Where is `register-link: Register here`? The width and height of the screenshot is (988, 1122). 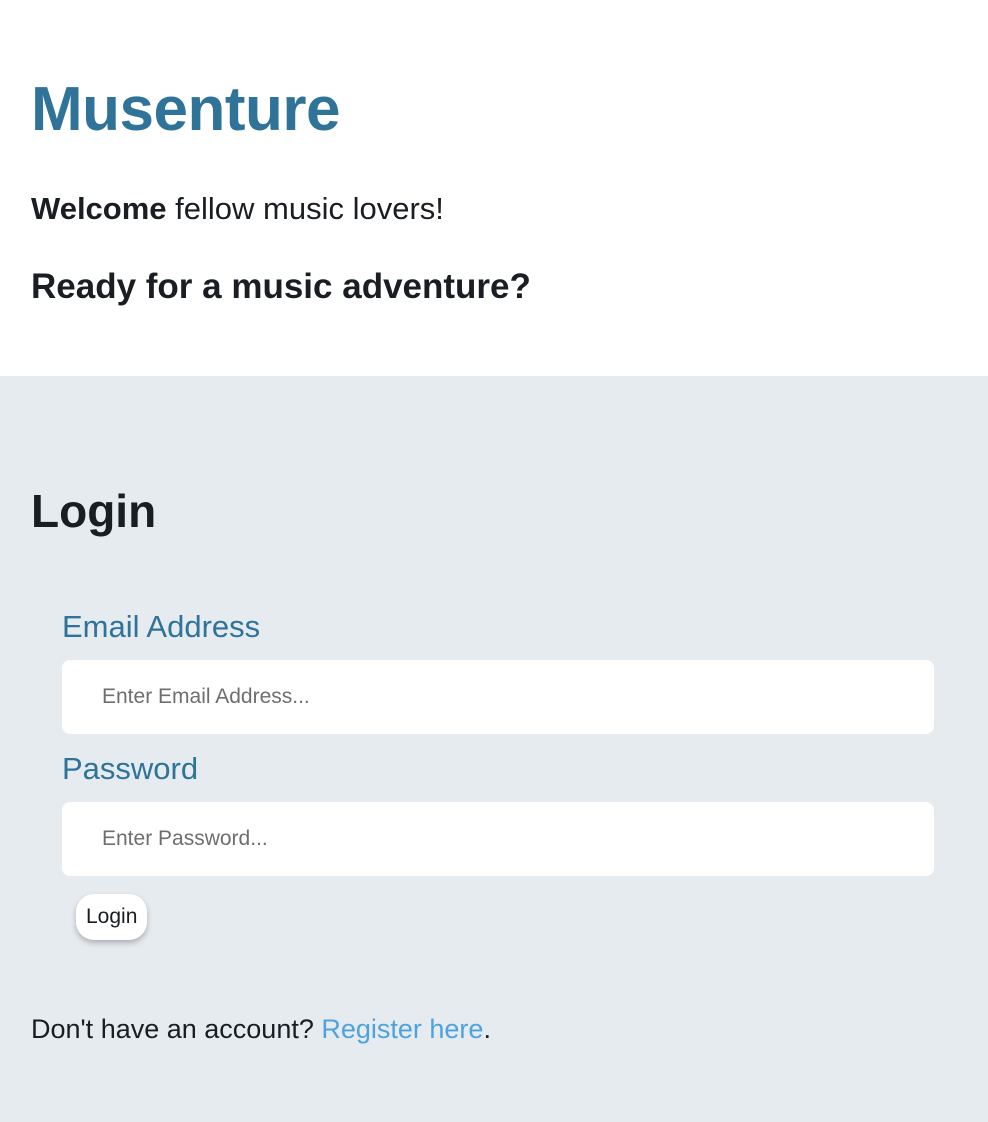 register-link: Register here is located at coordinates (402, 1029).